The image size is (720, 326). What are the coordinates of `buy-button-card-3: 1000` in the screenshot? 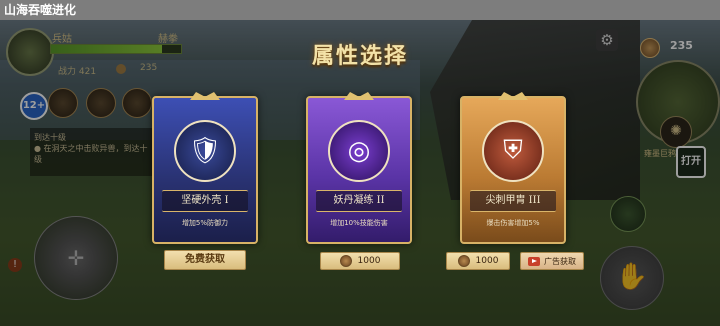 It's located at (478, 261).